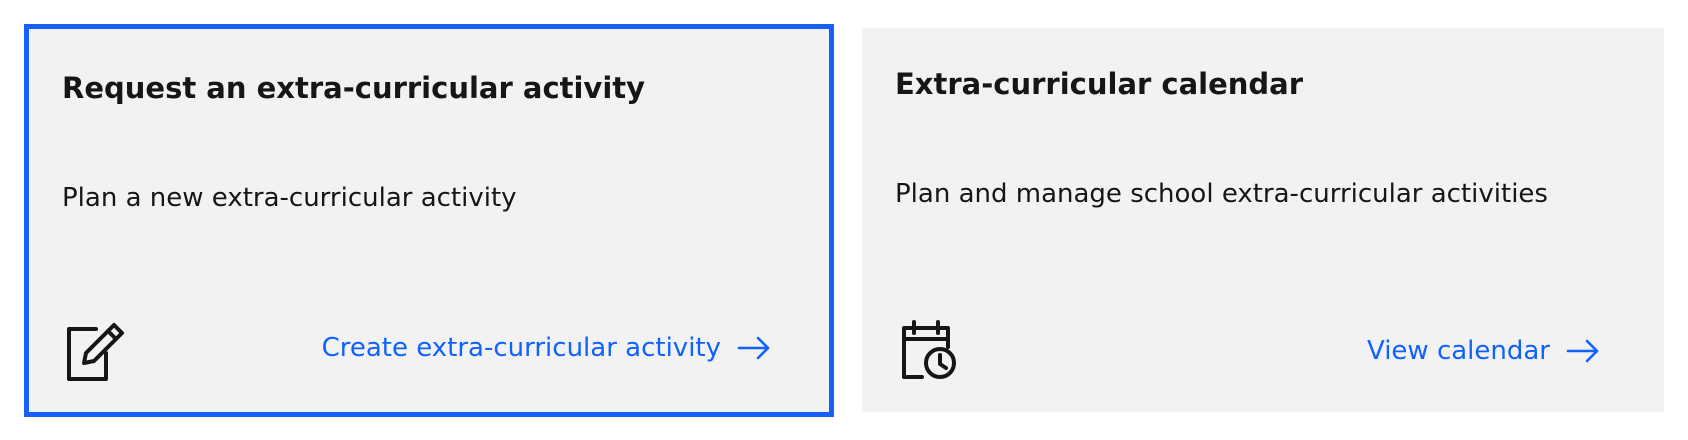  What do you see at coordinates (521, 348) in the screenshot?
I see `link-label: Create extra-curricular activity` at bounding box center [521, 348].